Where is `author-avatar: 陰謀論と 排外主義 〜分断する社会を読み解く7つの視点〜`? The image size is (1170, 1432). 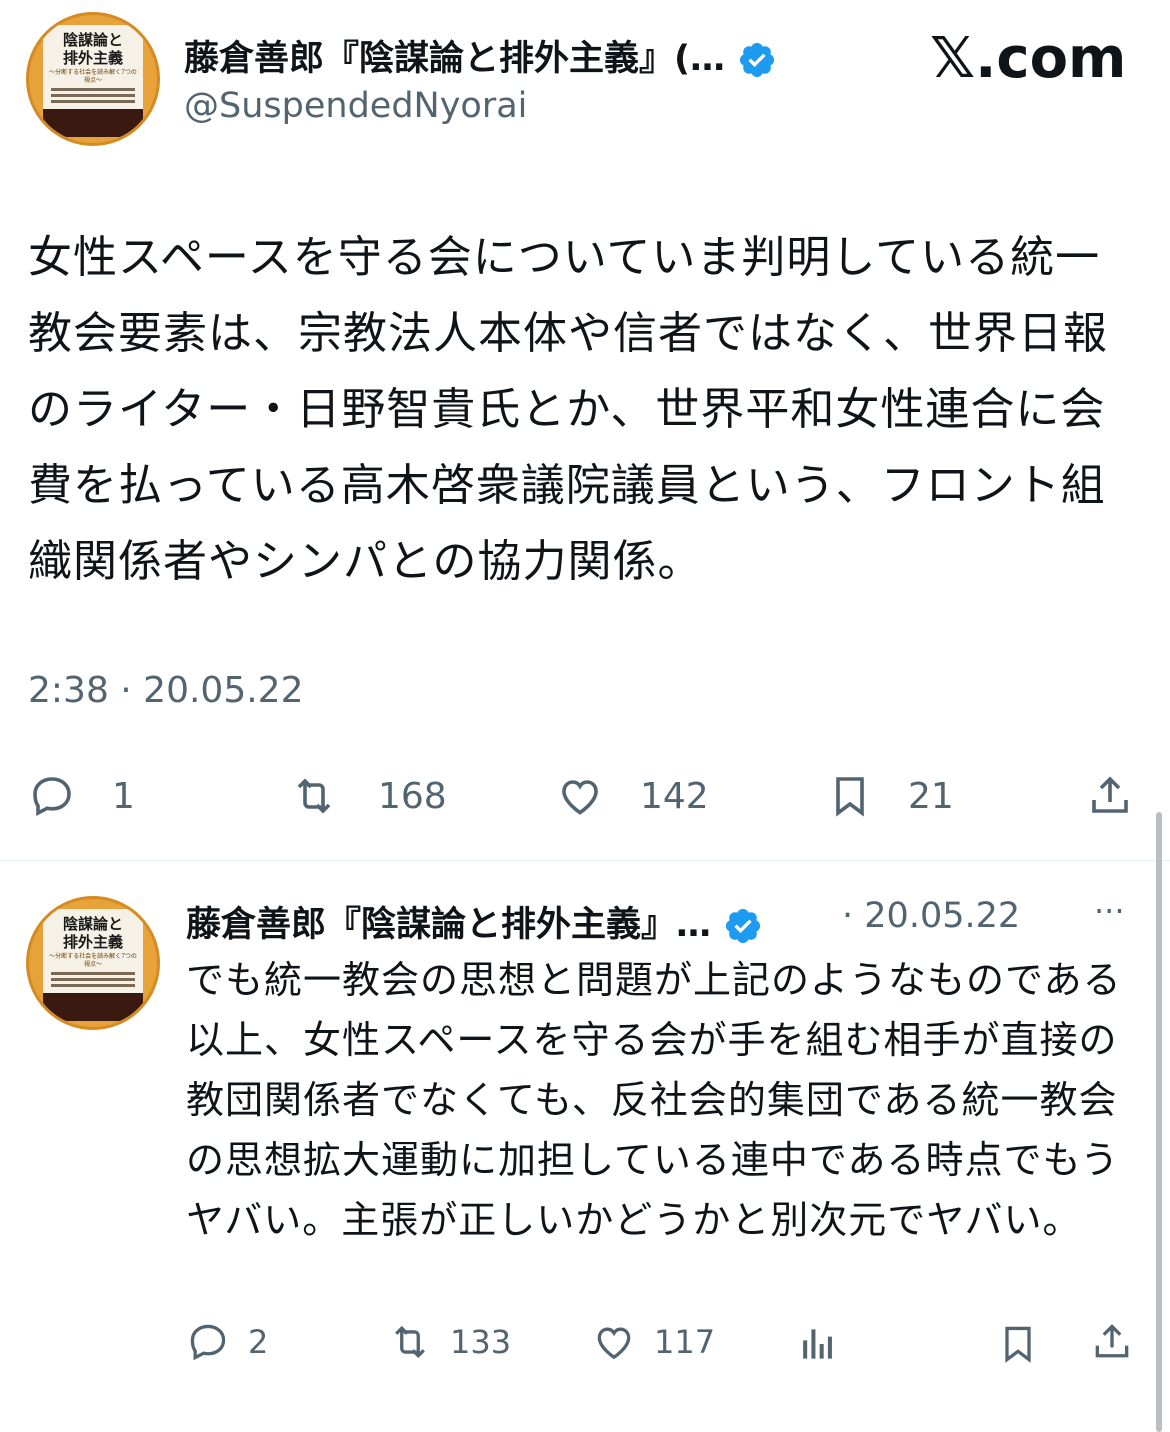 author-avatar: 陰謀論と 排外主義 〜分断する社会を読み解く7つの視点〜 is located at coordinates (93, 79).